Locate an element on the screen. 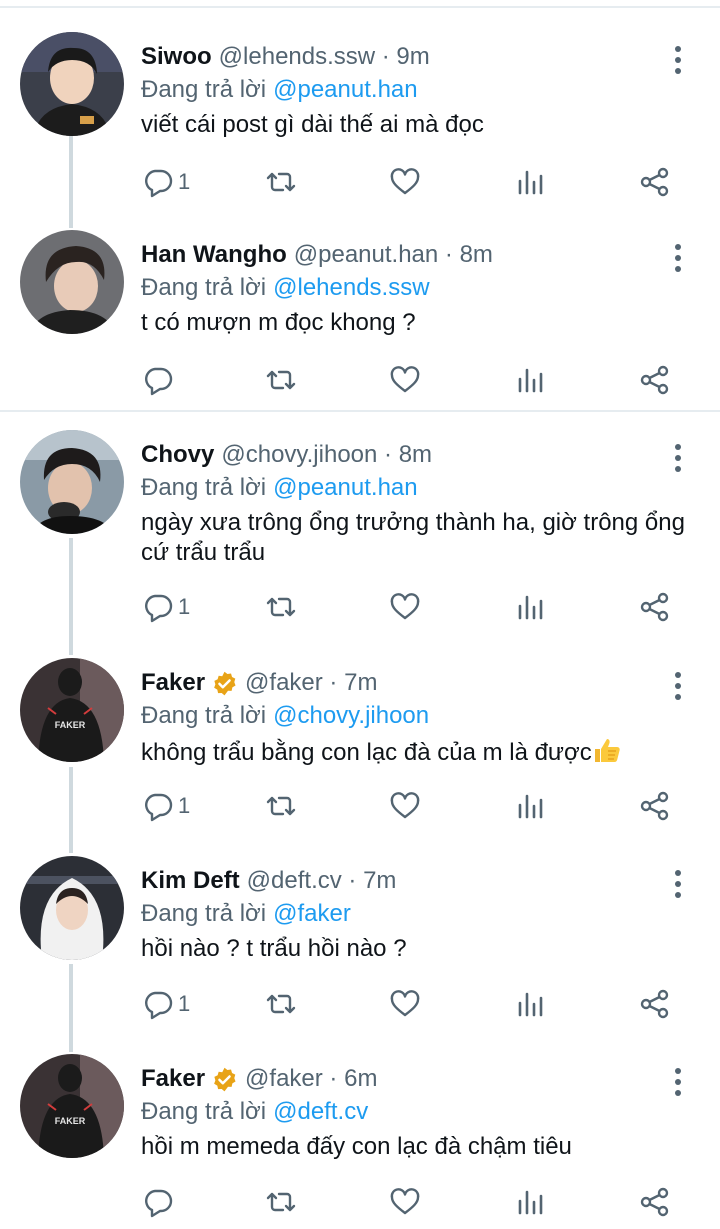 The width and height of the screenshot is (720, 1229). display-name: Siwoo is located at coordinates (176, 57).